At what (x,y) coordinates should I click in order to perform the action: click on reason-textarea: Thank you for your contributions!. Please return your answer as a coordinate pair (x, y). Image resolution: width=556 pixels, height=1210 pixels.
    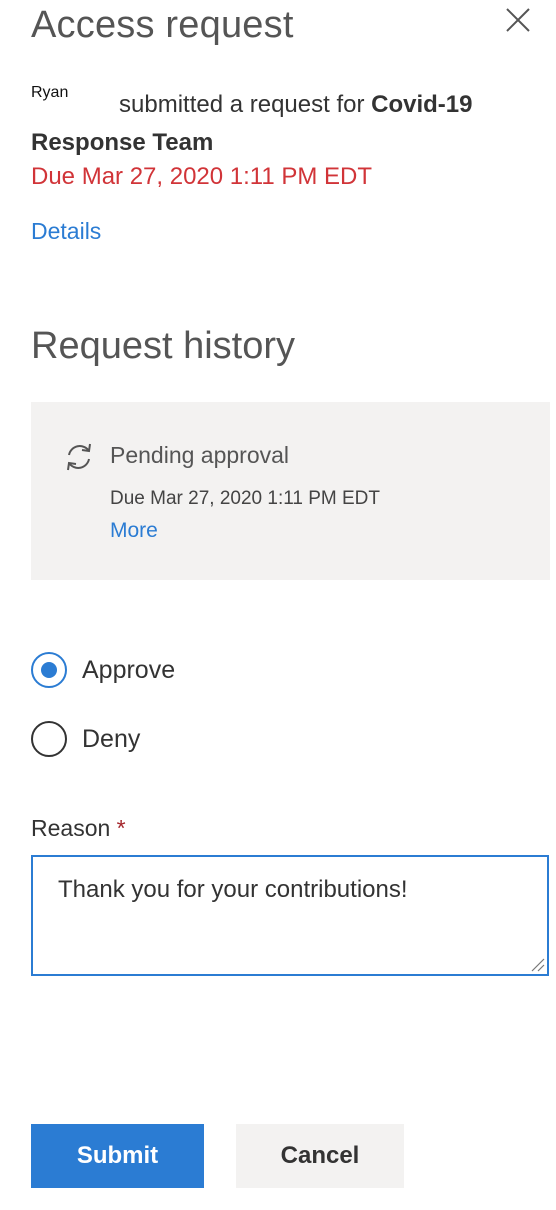
    Looking at the image, I should click on (290, 915).